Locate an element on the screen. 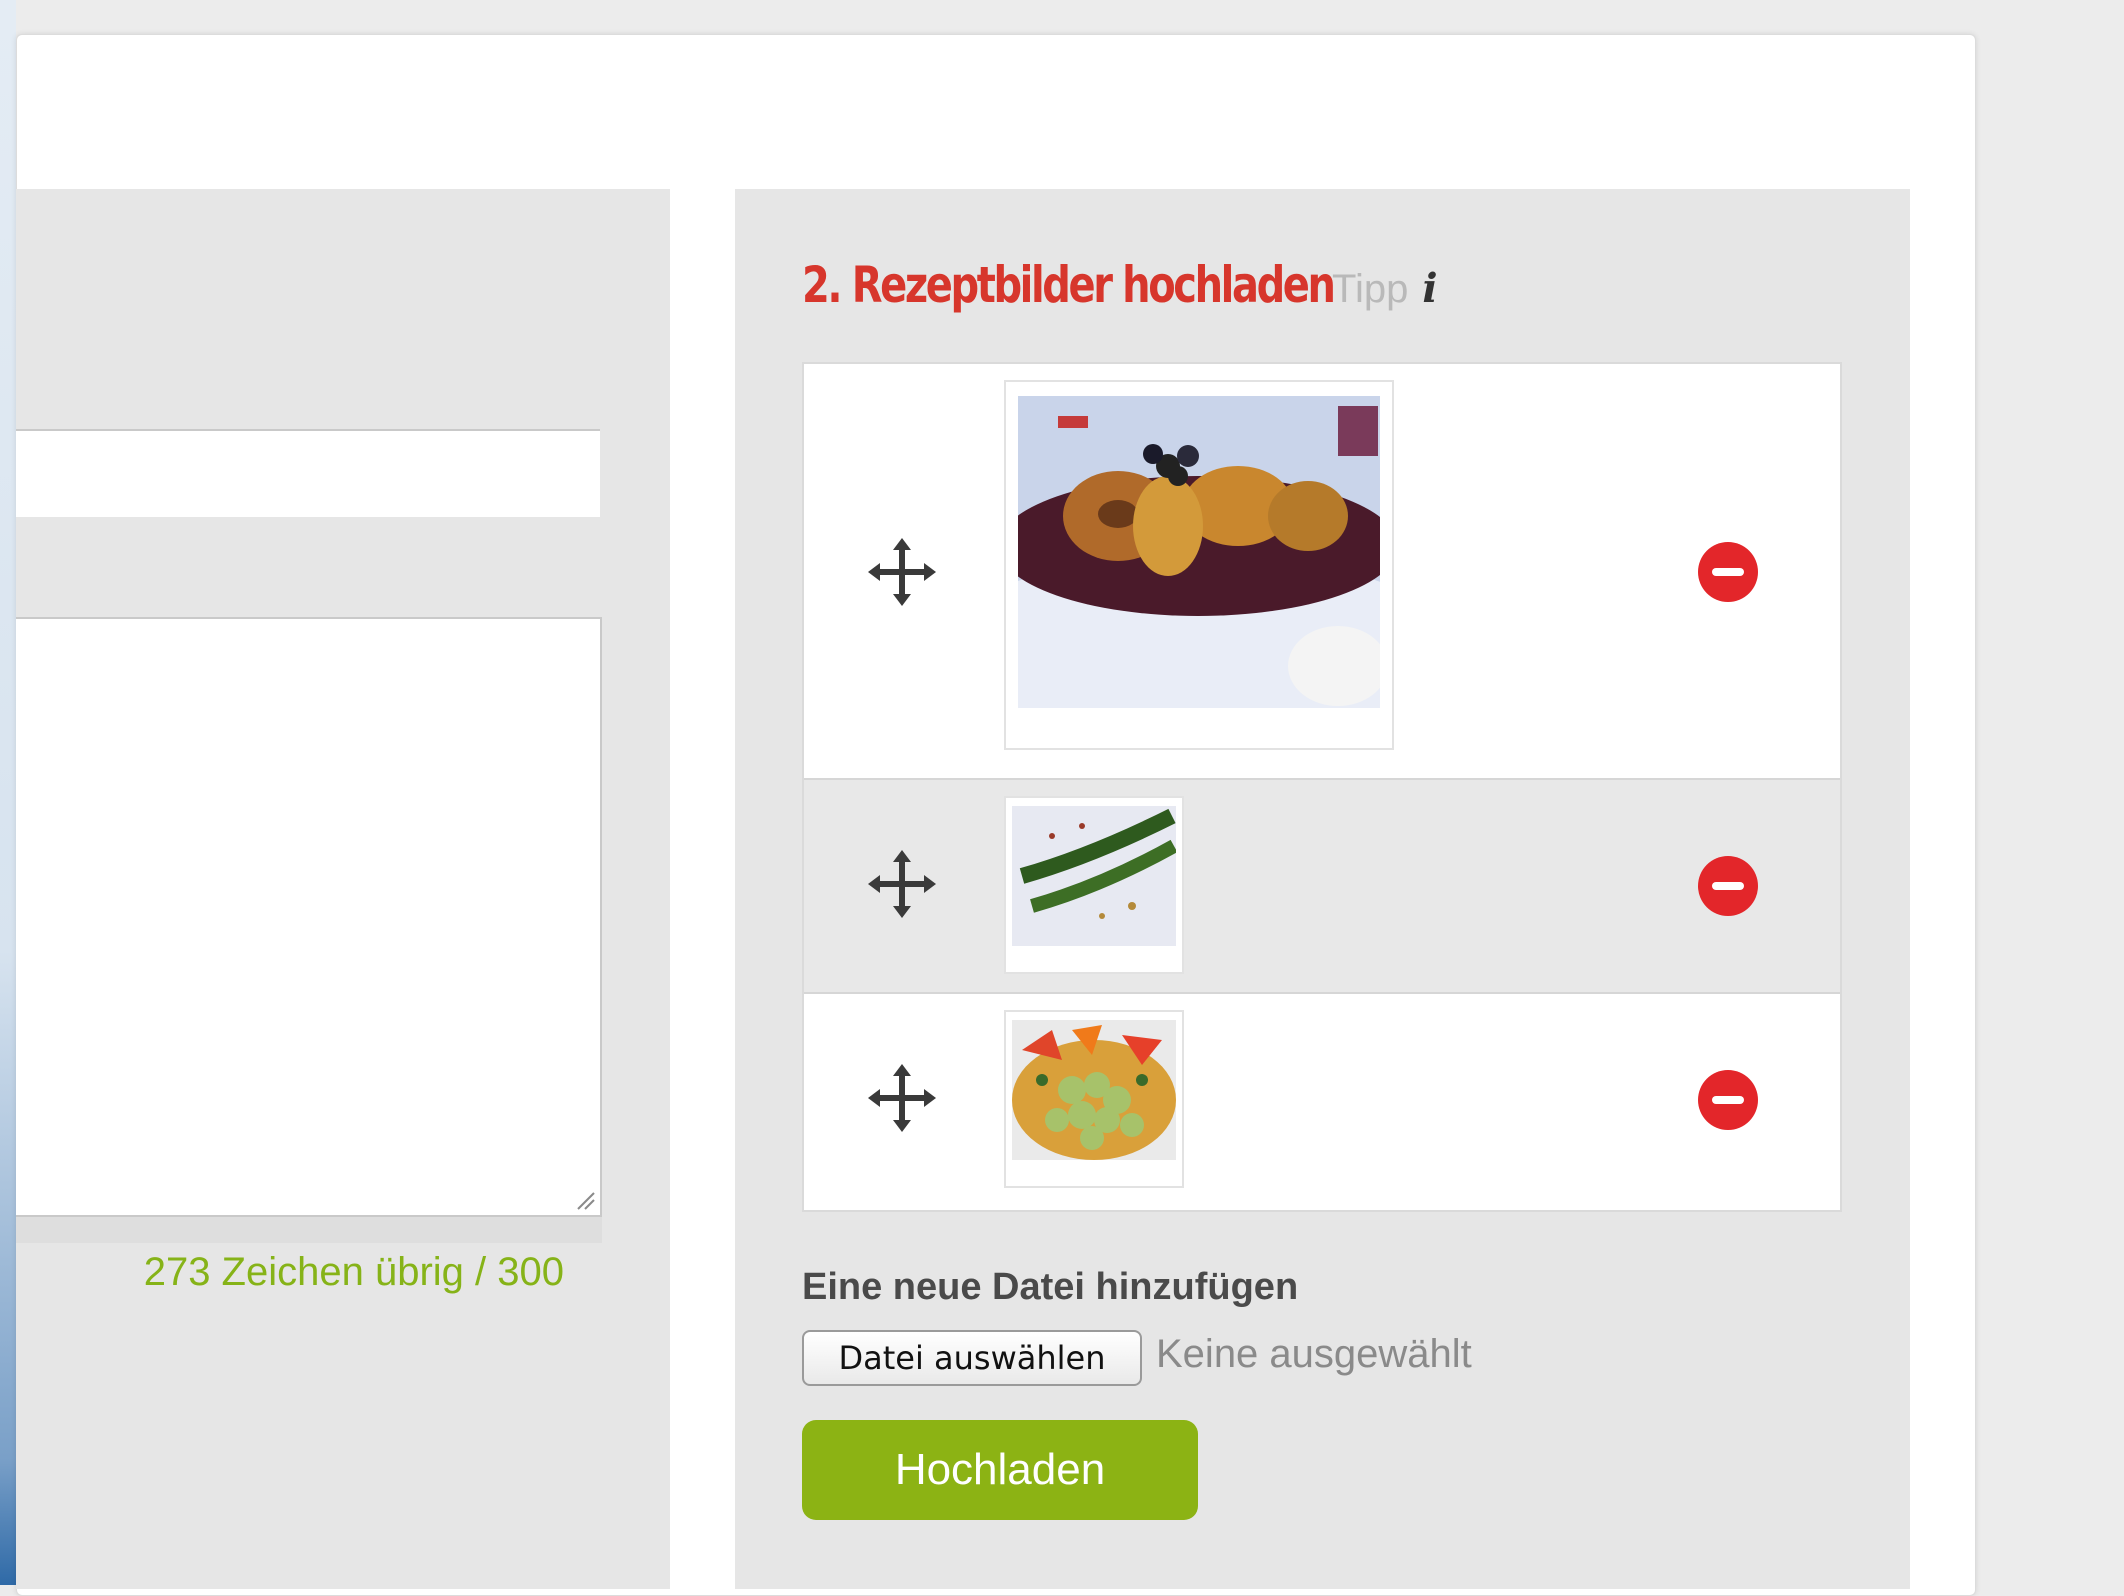  section-heading: 2. Rezeptbilder hochladen Tipp i is located at coordinates (1120, 291).